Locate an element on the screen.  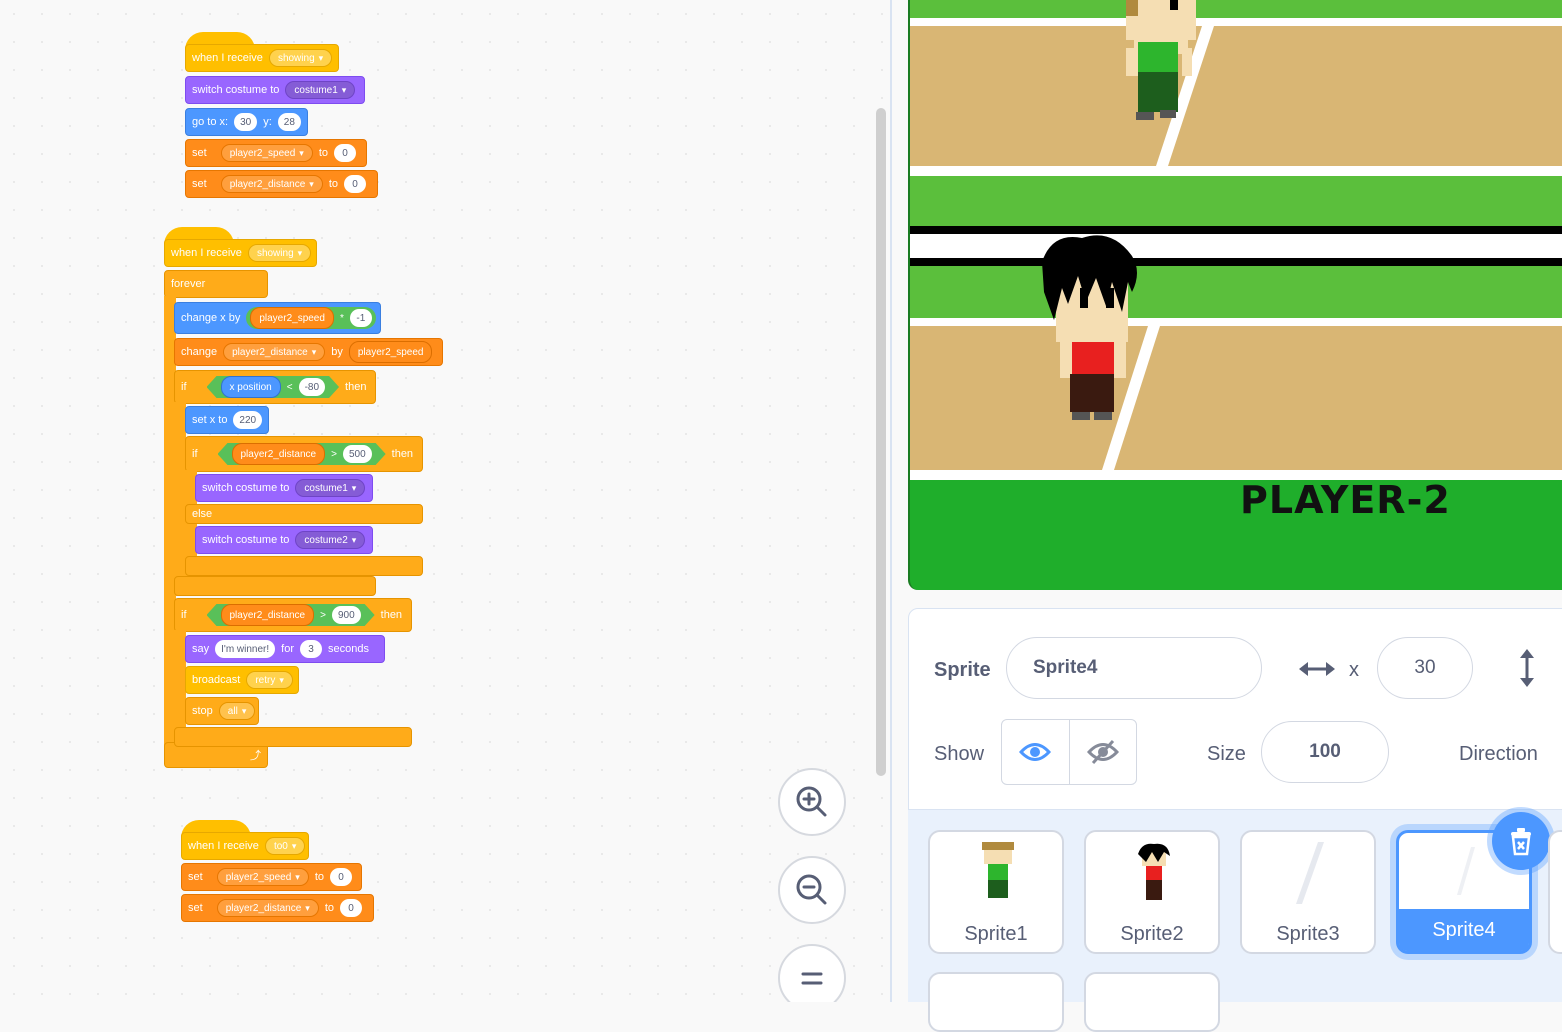
value-input: -80 is located at coordinates (312, 387).